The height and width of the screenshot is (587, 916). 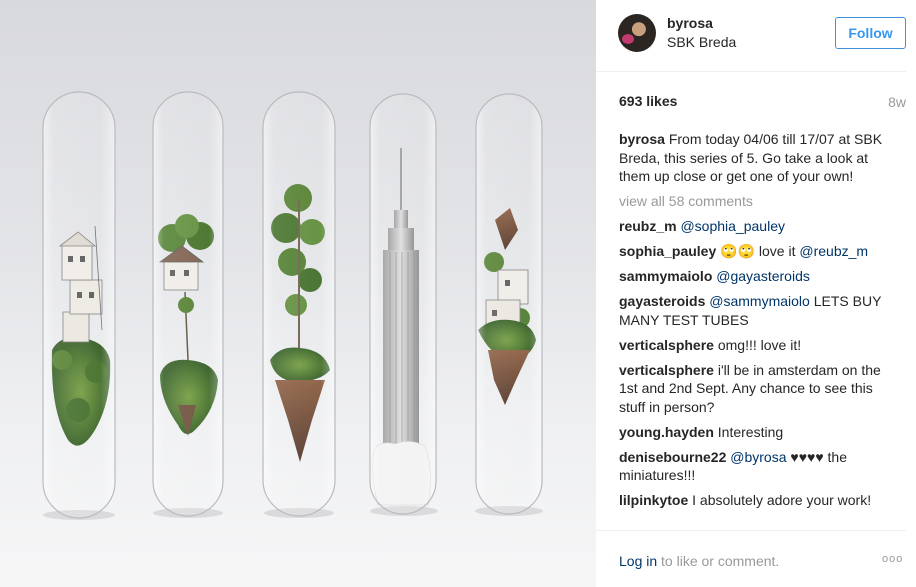 What do you see at coordinates (758, 457) in the screenshot?
I see `mention-link: @byrosa` at bounding box center [758, 457].